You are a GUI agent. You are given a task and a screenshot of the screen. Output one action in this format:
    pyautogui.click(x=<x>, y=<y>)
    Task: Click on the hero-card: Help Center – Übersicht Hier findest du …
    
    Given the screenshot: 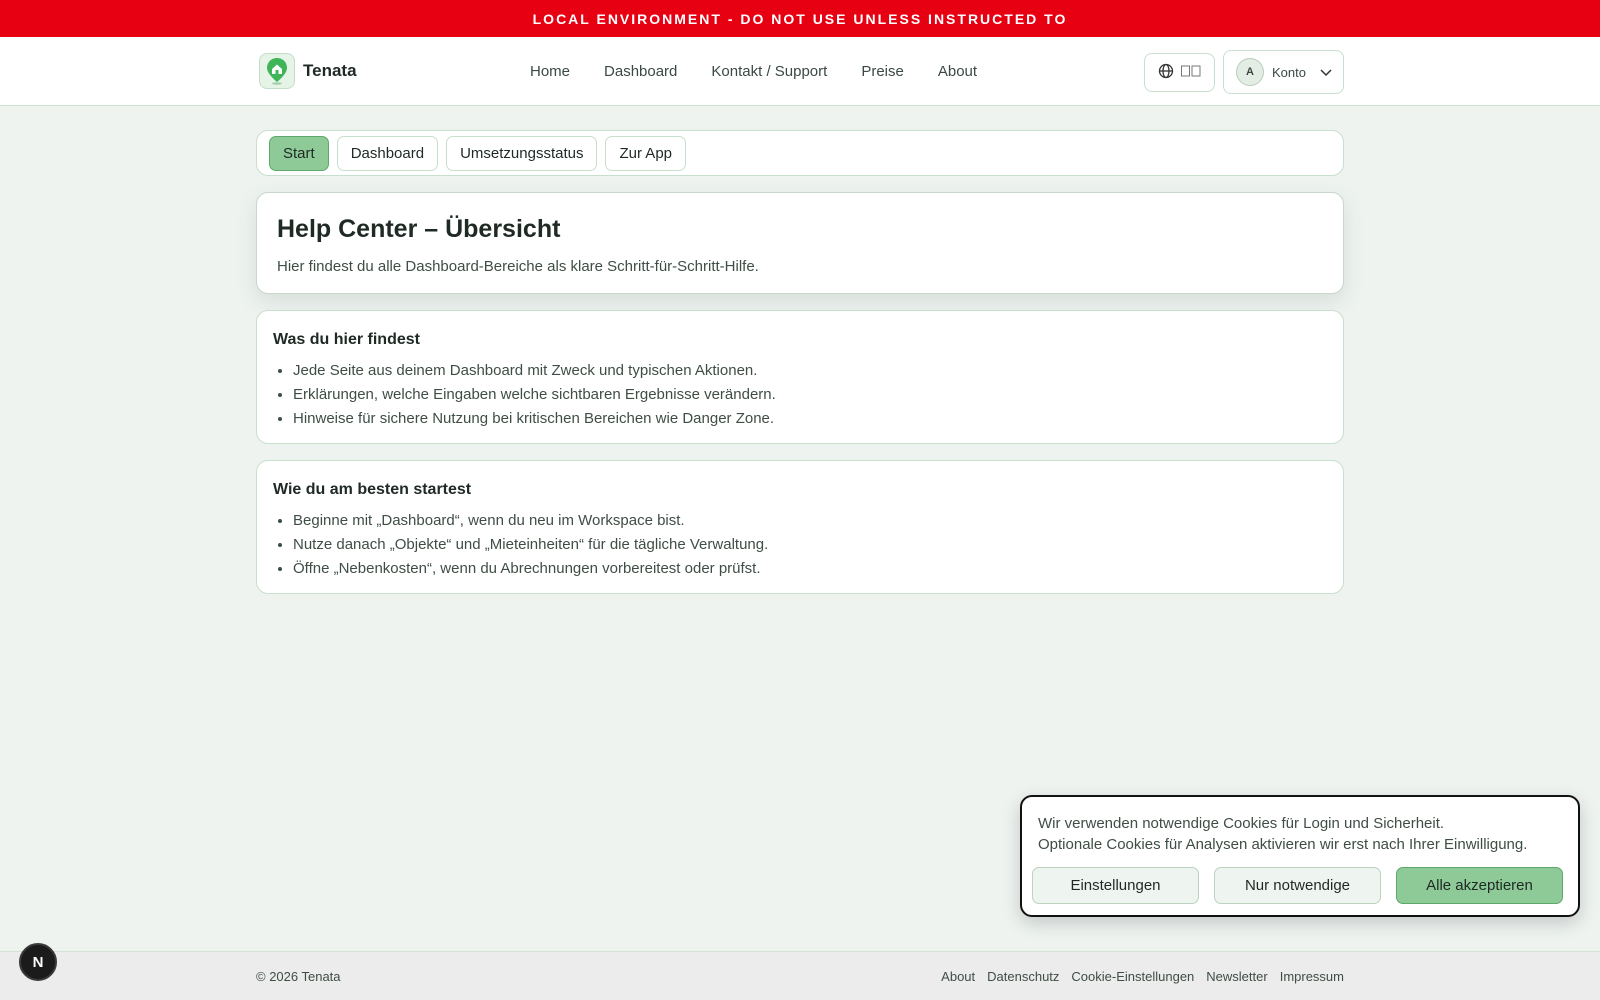 What is the action you would take?
    pyautogui.click(x=800, y=243)
    